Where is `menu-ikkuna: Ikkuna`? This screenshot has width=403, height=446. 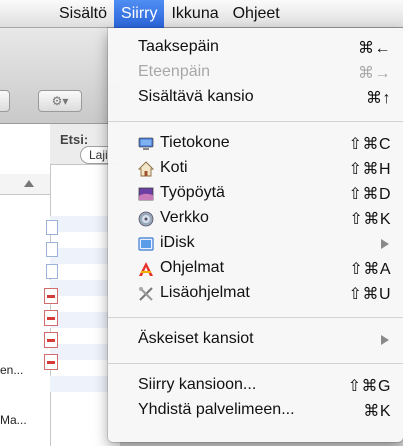 menu-ikkuna: Ikkuna is located at coordinates (194, 14).